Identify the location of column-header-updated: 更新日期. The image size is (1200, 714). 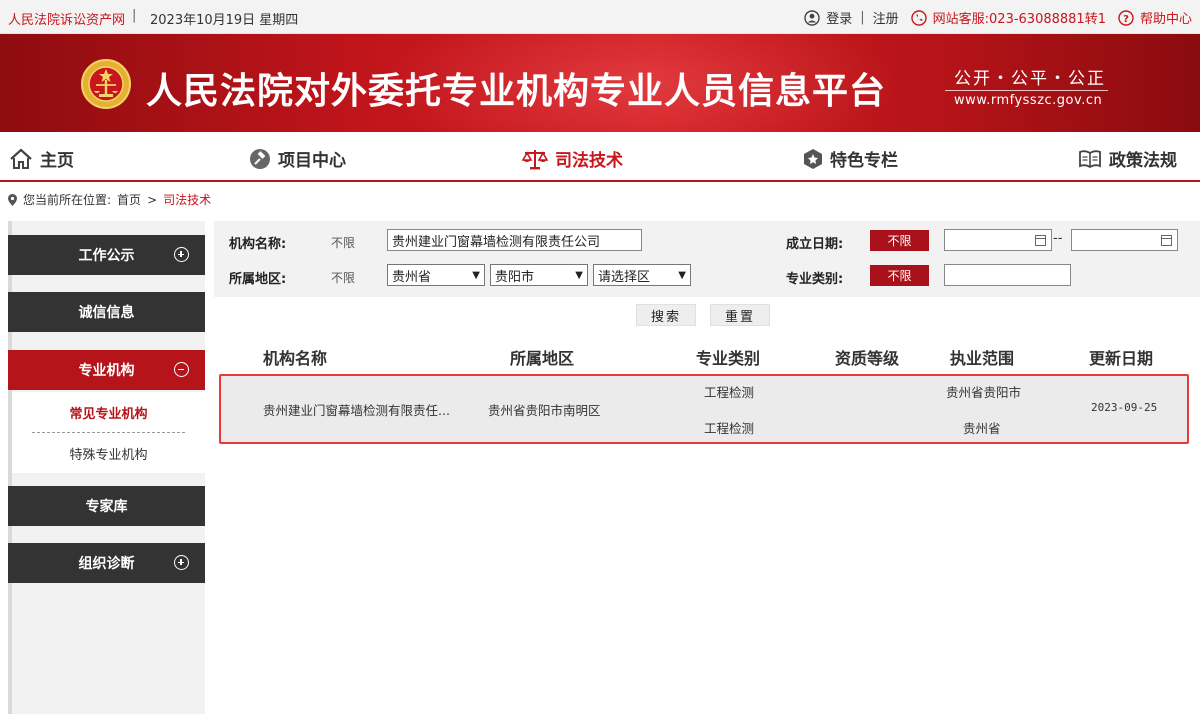
(1121, 358).